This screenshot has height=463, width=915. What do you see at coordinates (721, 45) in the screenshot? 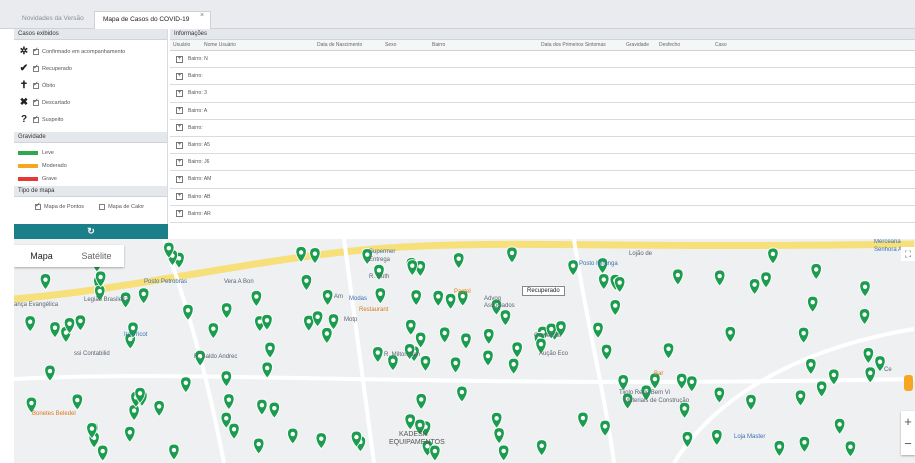
I see `col-case: Caso` at bounding box center [721, 45].